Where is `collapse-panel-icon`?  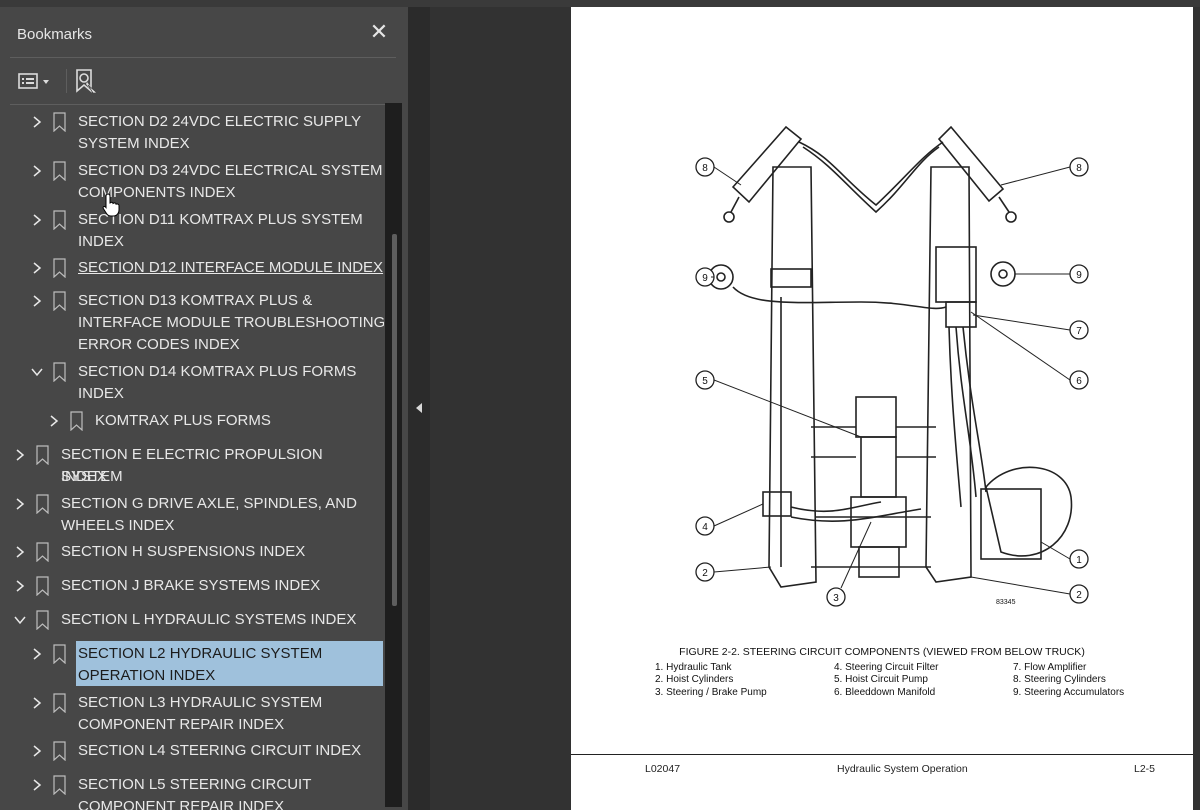
collapse-panel-icon is located at coordinates (419, 408).